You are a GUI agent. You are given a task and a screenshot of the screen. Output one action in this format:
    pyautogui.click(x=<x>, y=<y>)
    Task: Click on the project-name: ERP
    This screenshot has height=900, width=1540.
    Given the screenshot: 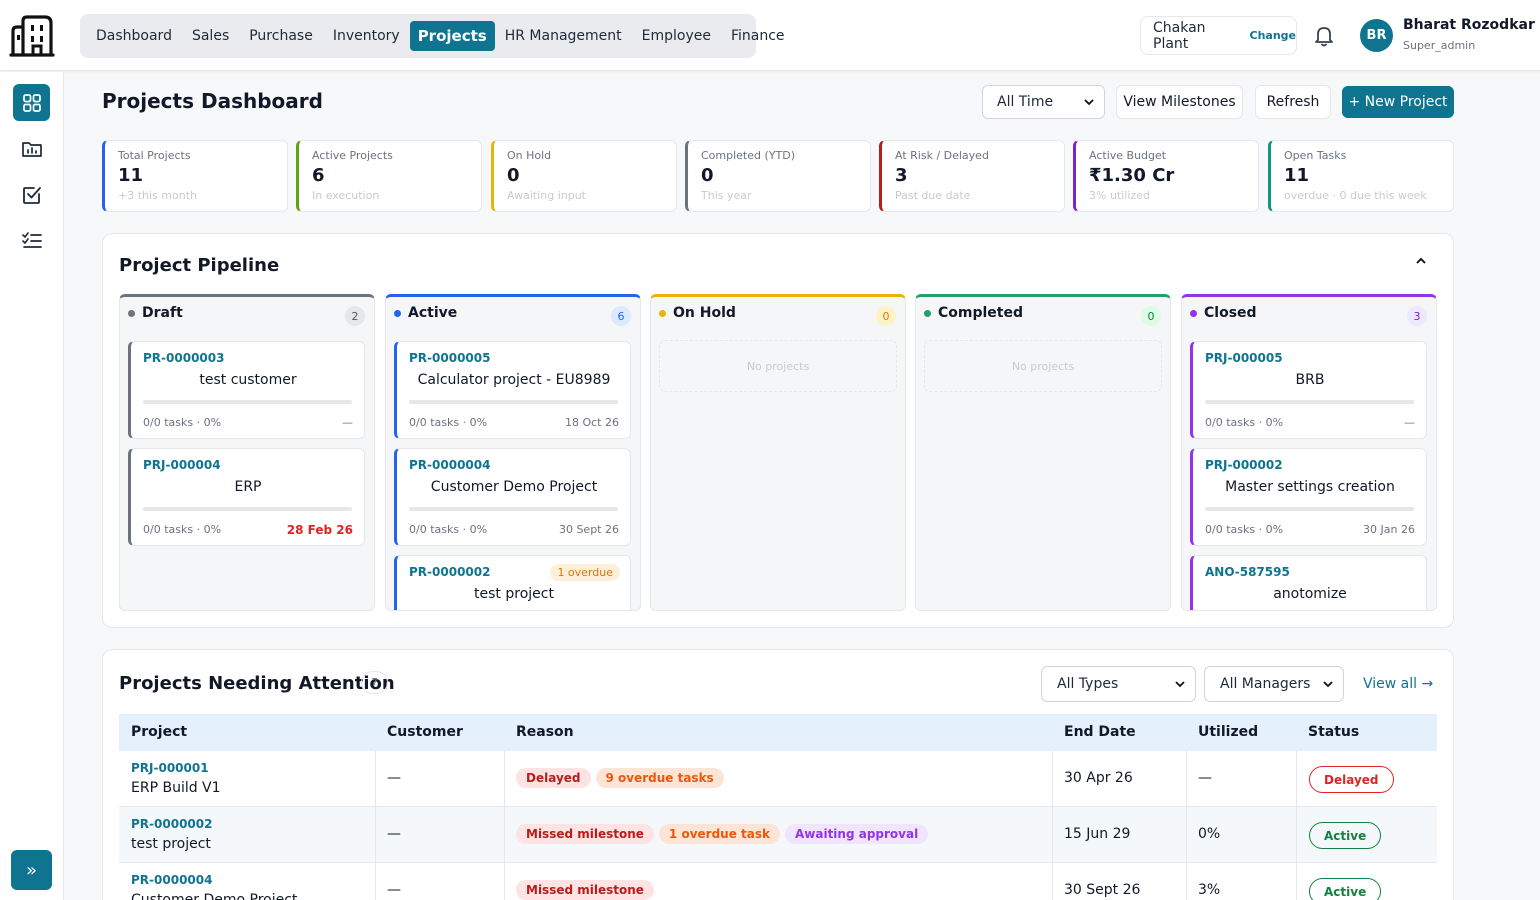 What is the action you would take?
    pyautogui.click(x=248, y=487)
    